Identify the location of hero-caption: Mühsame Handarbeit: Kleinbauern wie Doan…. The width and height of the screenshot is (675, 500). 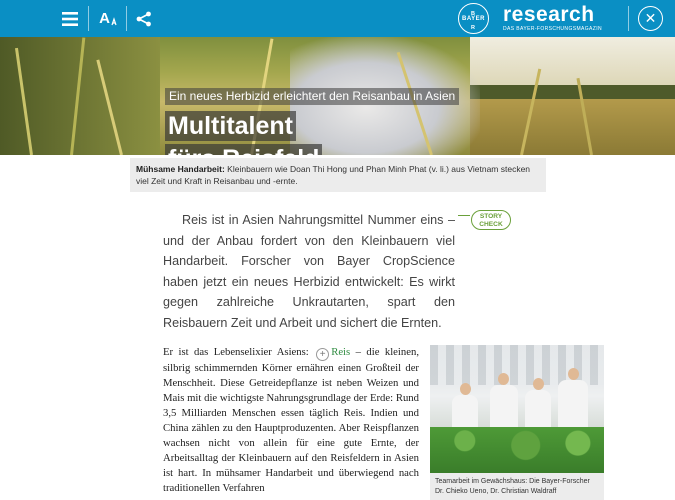
(338, 175).